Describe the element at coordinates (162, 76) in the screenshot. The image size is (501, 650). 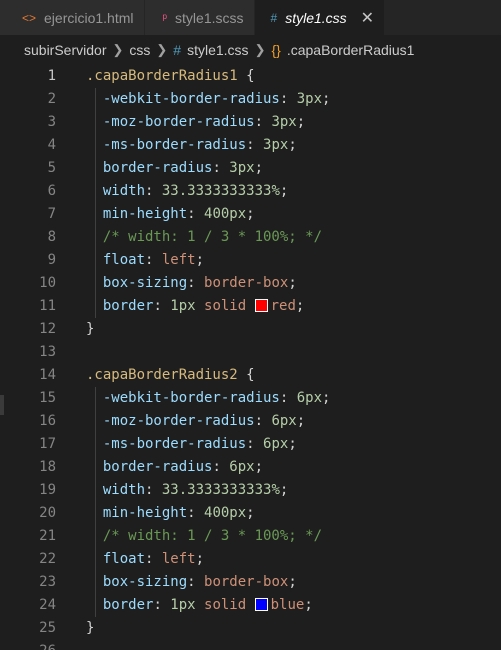
I see `code-token: .capaBorderRadius1` at that location.